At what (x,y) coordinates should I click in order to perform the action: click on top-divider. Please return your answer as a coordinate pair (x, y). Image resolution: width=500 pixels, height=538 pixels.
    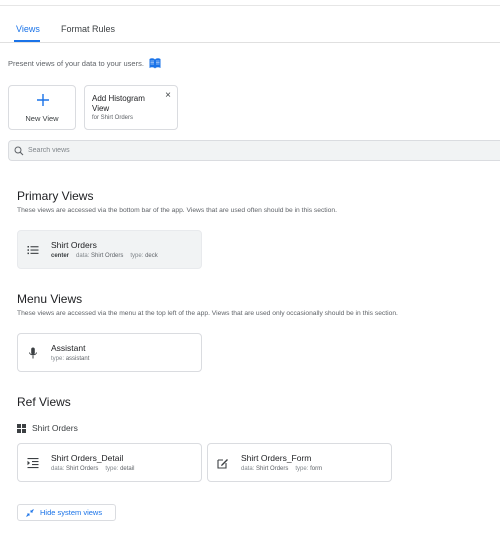
    Looking at the image, I should click on (250, 5).